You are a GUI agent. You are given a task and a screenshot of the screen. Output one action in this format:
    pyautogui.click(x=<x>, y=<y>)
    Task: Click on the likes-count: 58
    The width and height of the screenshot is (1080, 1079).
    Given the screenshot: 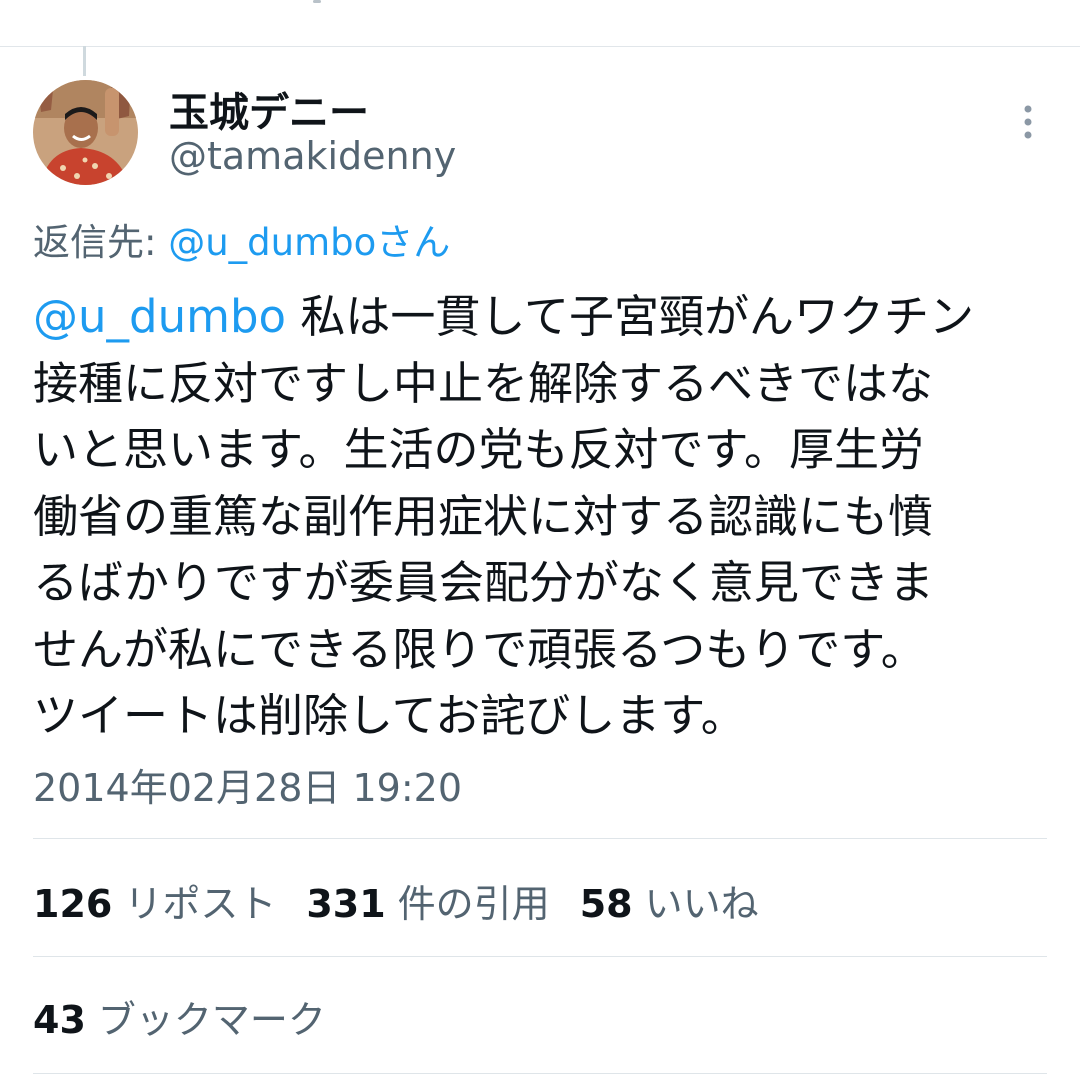 What is the action you would take?
    pyautogui.click(x=606, y=903)
    